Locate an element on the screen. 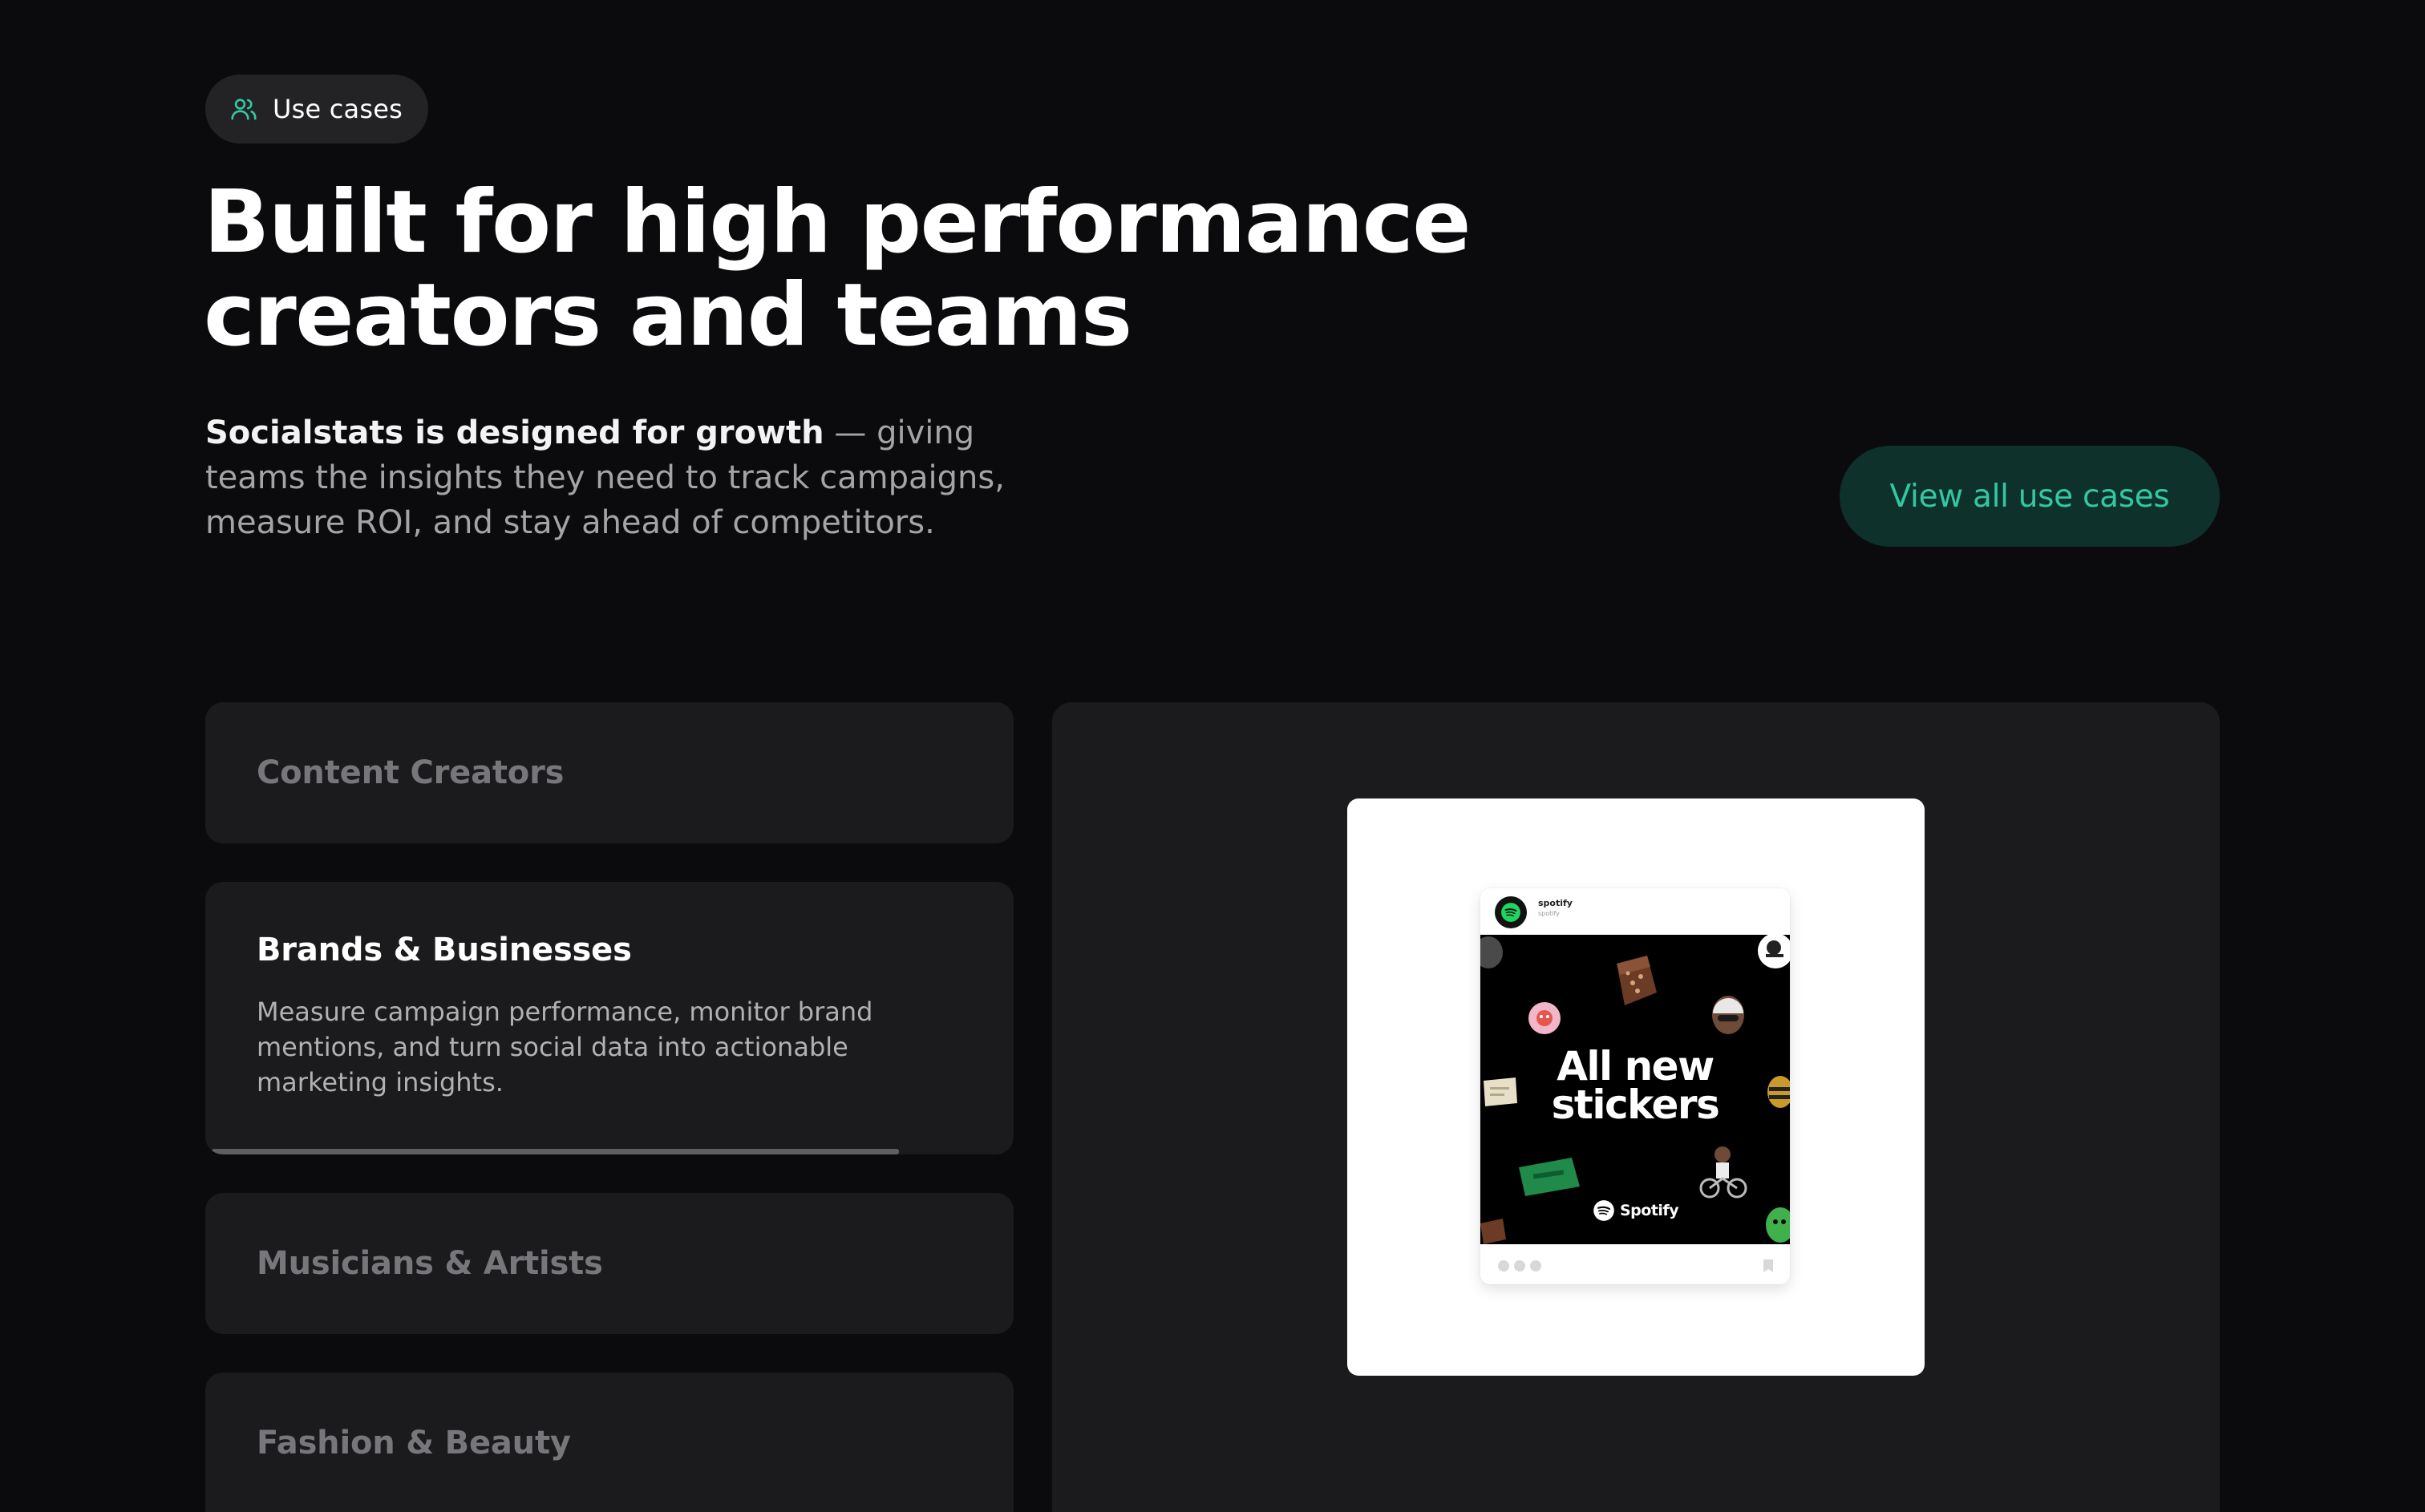 This screenshot has width=2425, height=1512. post-headline-line-2: stickers is located at coordinates (1635, 1104).